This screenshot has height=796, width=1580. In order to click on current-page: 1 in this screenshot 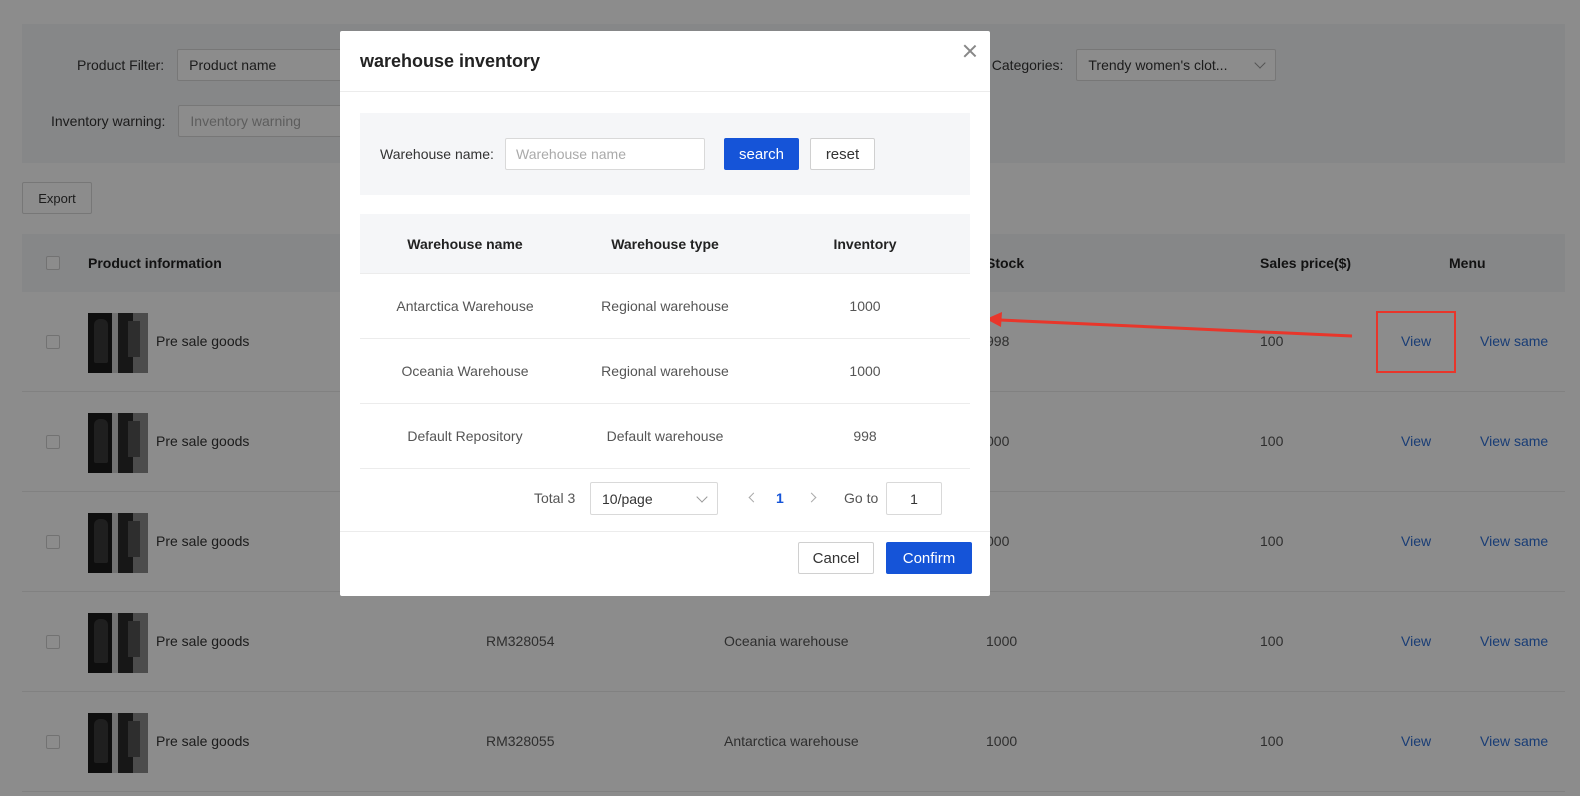, I will do `click(780, 498)`.